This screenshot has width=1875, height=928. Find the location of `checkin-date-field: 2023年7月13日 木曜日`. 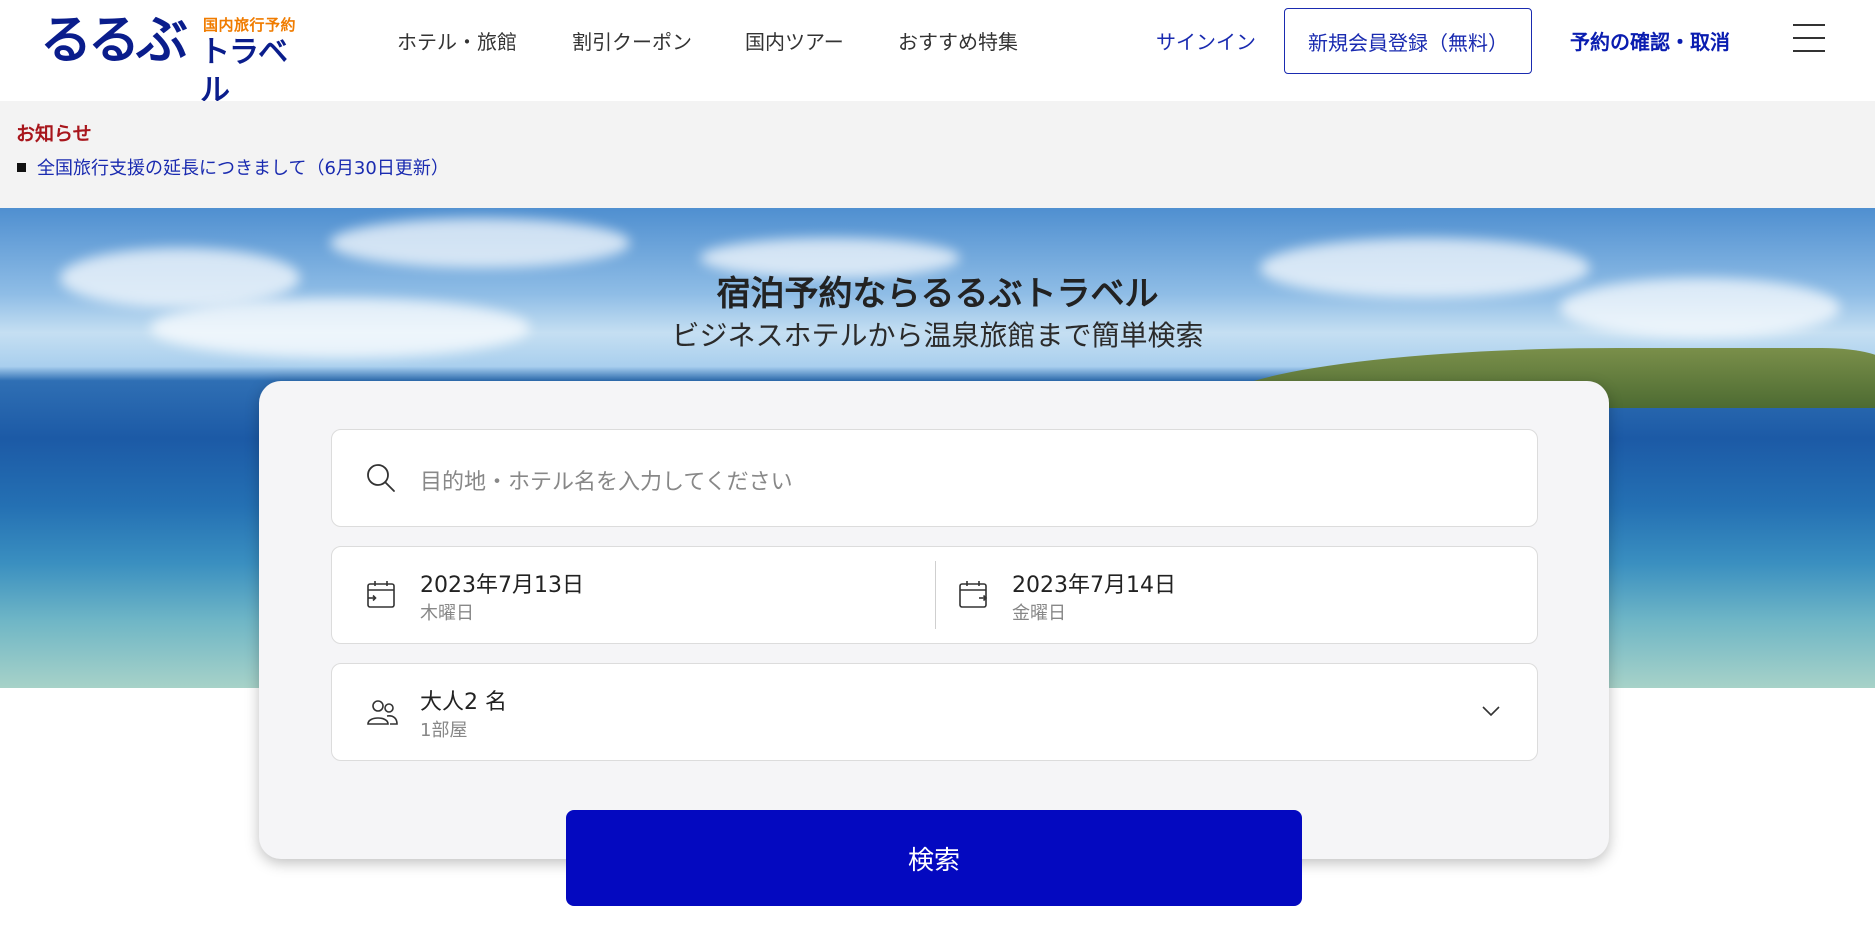

checkin-date-field: 2023年7月13日 木曜日 is located at coordinates (633, 595).